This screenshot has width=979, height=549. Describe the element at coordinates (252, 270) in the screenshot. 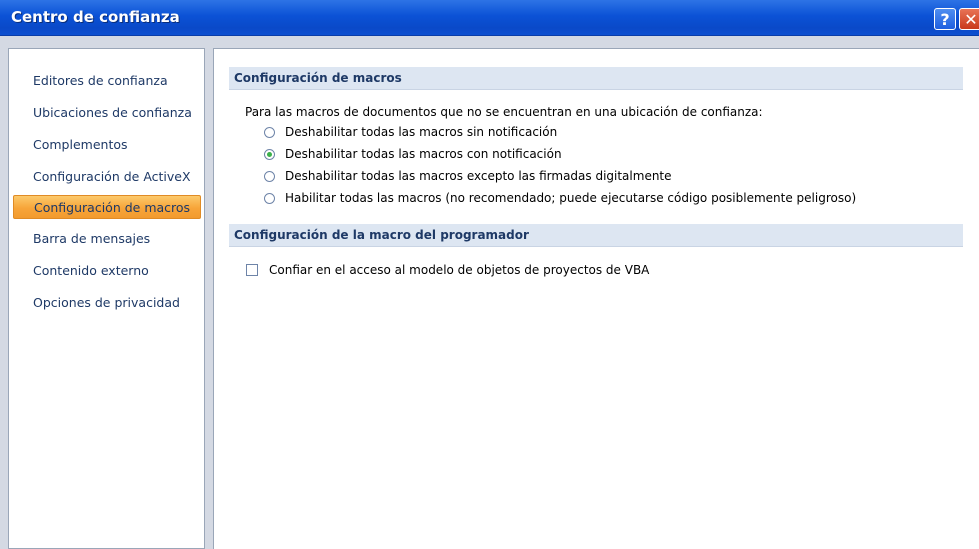

I see `checkbox` at that location.